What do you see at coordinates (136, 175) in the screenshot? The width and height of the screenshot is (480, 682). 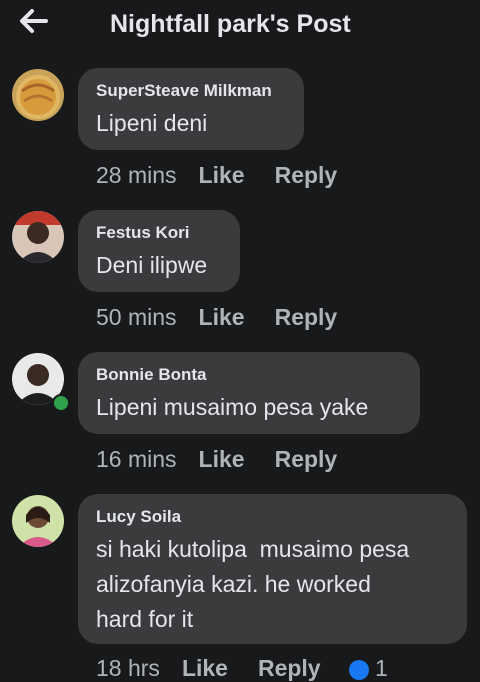 I see `comment-time: 28 mins` at bounding box center [136, 175].